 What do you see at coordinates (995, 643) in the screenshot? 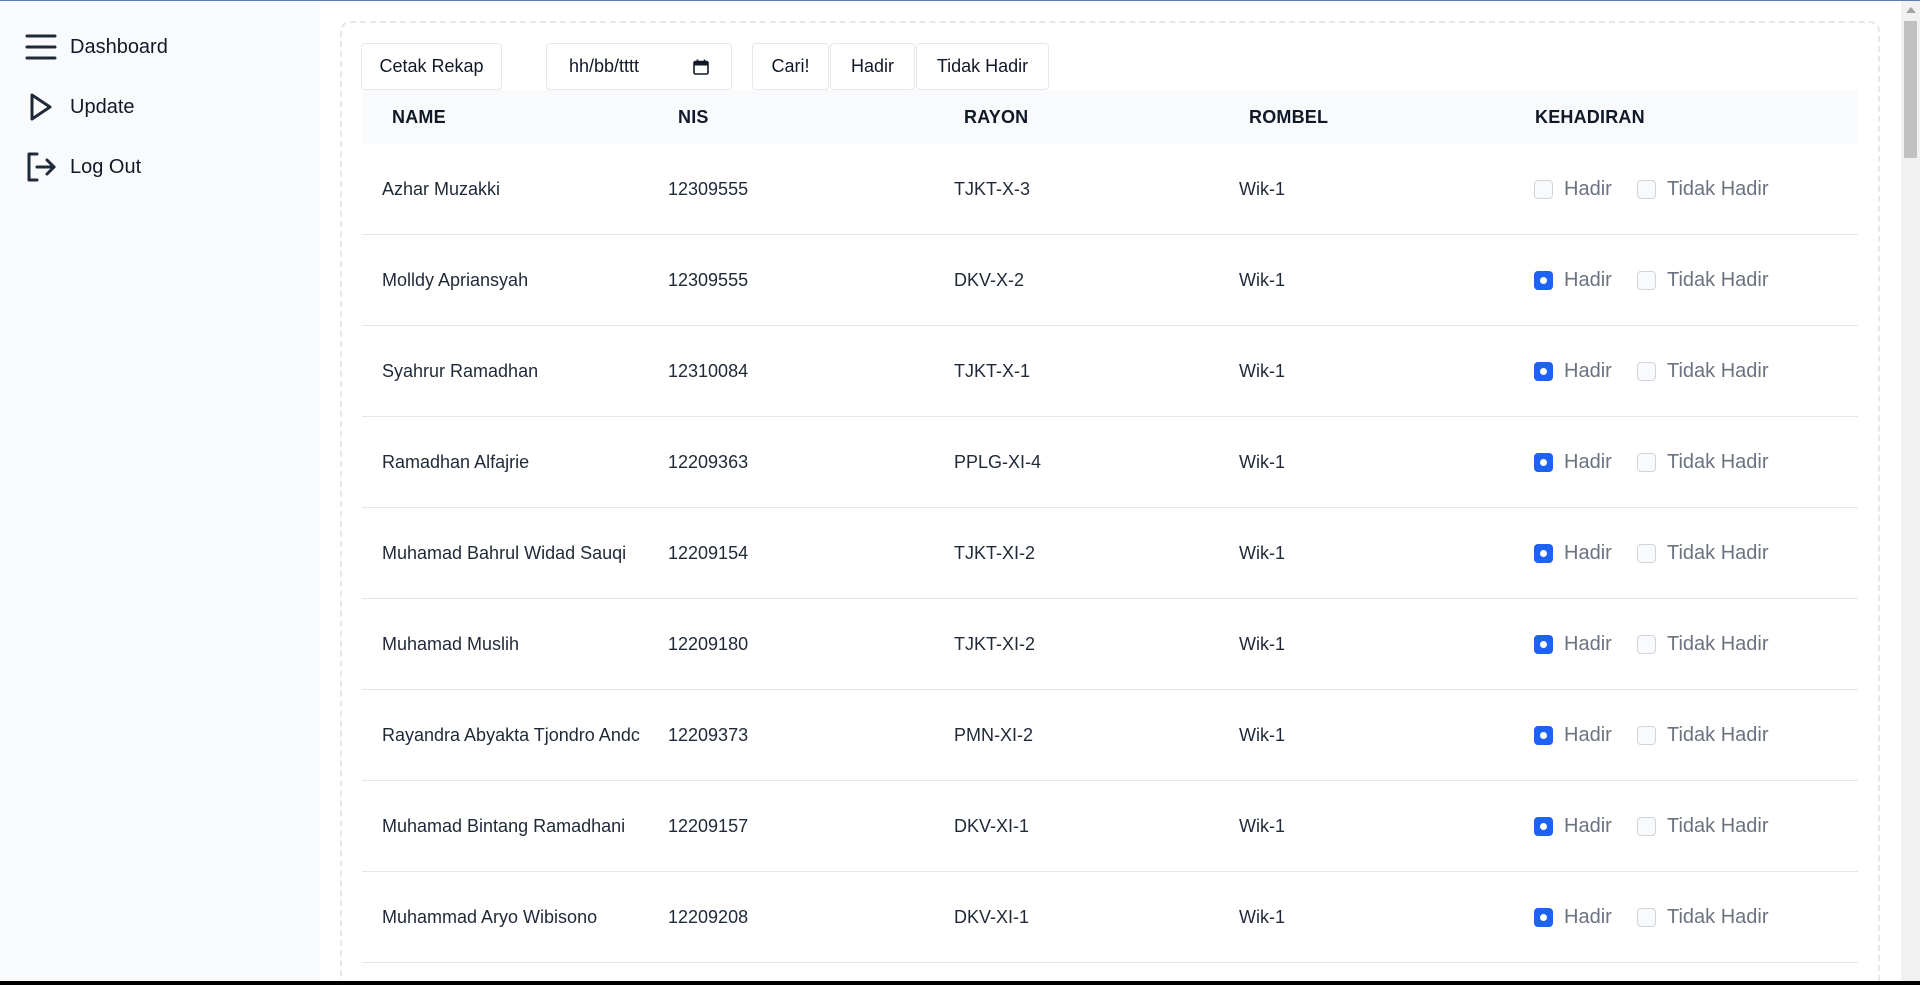
I see `cell-rayon: TJKT-XI-2` at bounding box center [995, 643].